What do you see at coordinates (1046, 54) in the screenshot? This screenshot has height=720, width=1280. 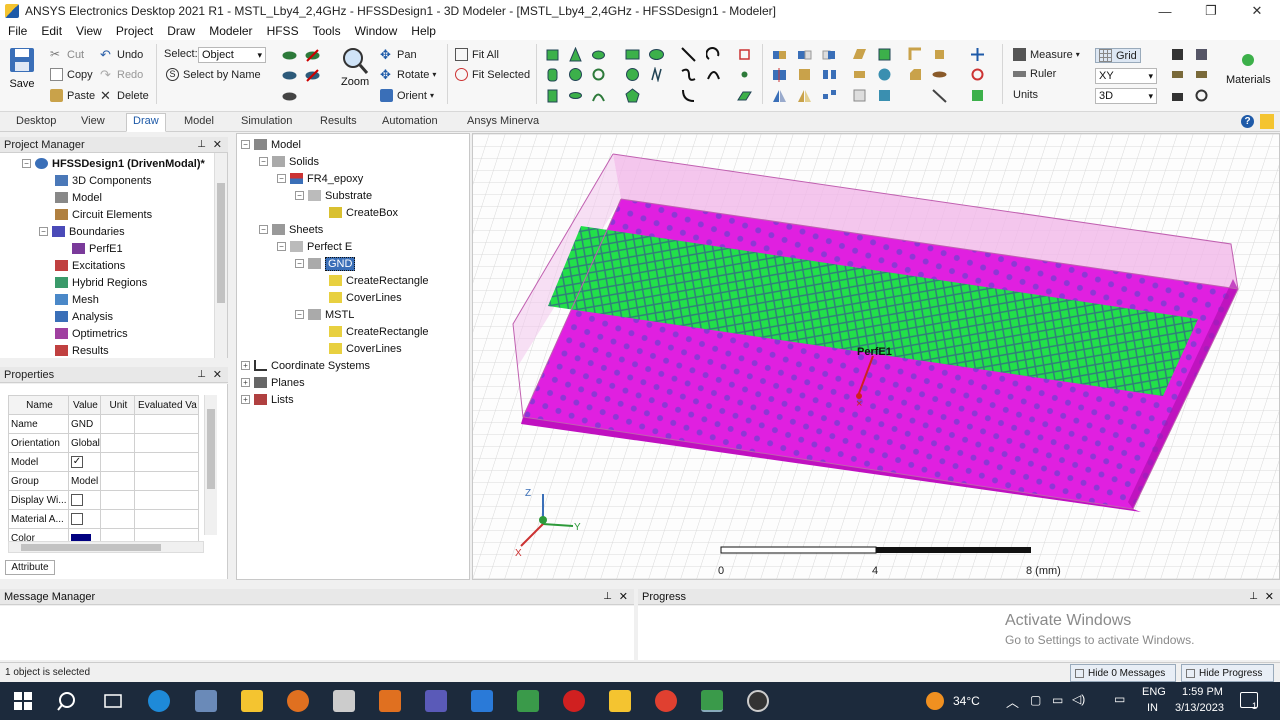 I see `measure-button: Measure ▾` at bounding box center [1046, 54].